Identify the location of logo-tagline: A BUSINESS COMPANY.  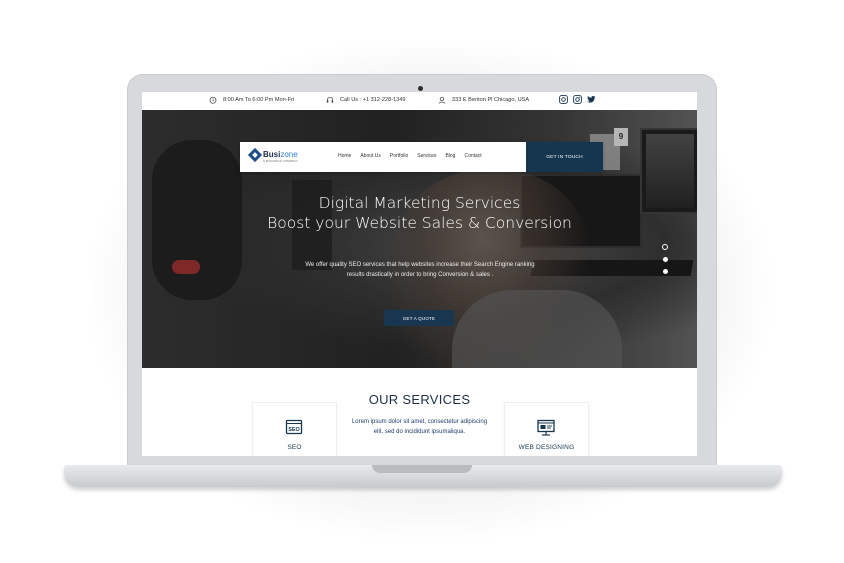
(280, 161).